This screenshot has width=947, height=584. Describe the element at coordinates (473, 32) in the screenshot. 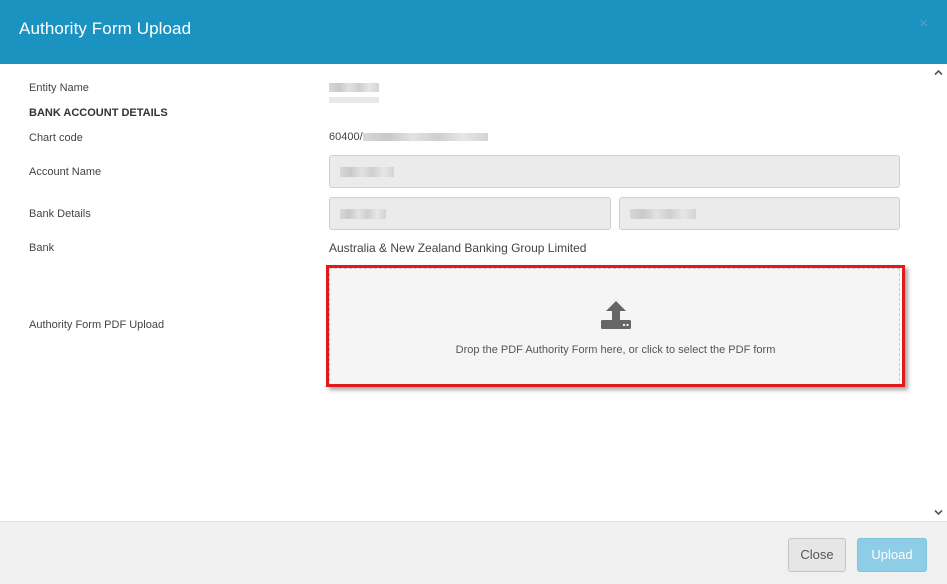

I see `modal-header: Authority Form Upload ×` at that location.